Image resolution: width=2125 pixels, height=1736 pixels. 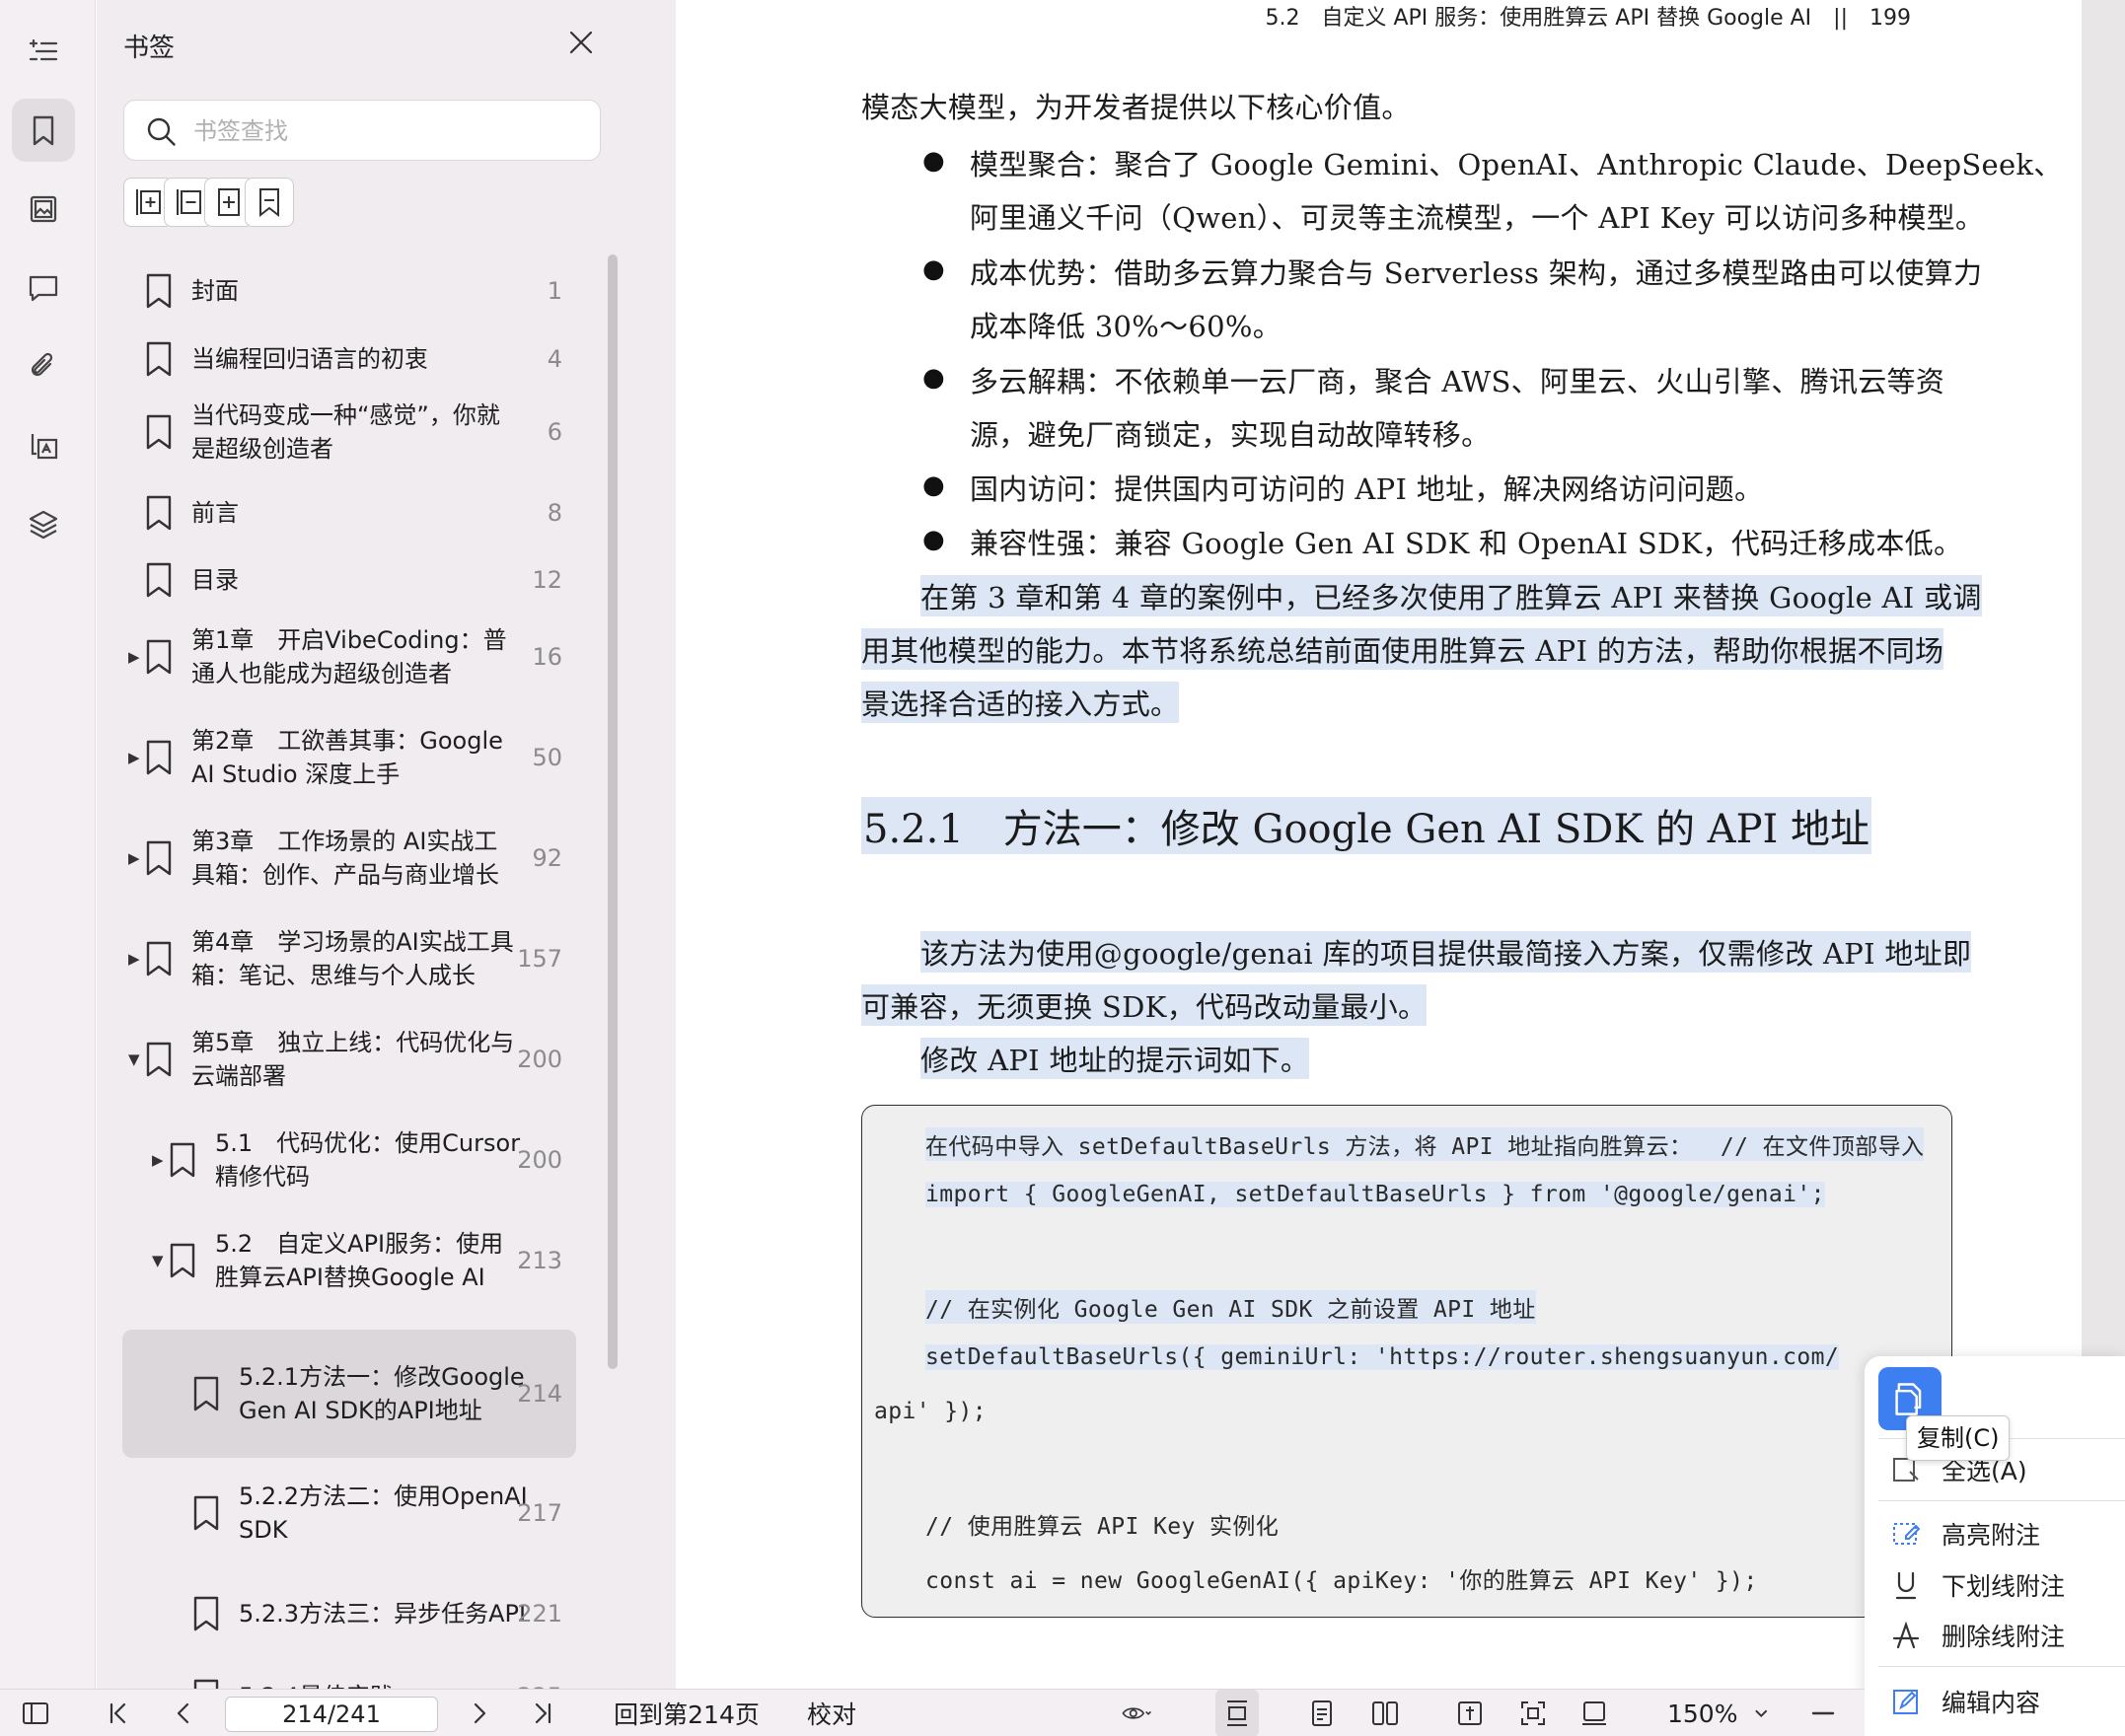 I want to click on signature-panel-icon, so click(x=43, y=445).